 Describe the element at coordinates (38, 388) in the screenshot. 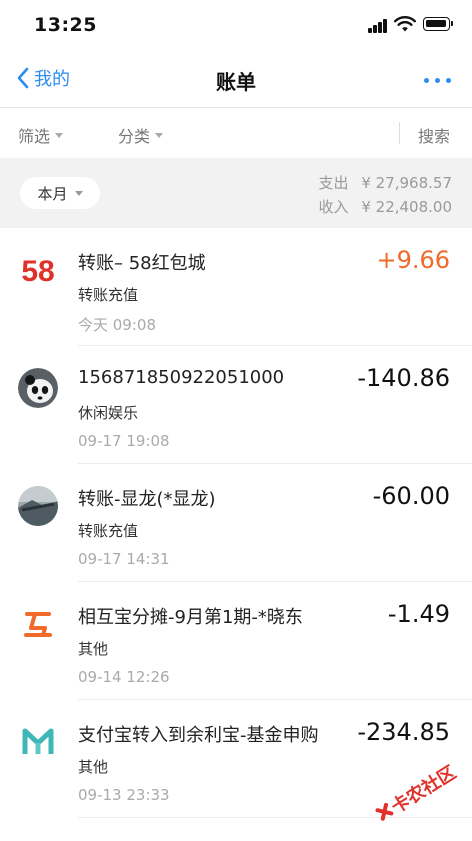

I see `panda-avatar-icon` at that location.